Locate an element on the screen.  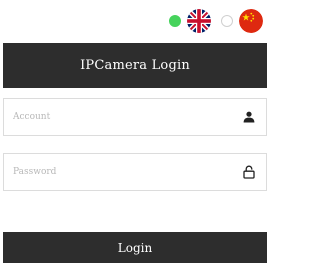
login-button: Login is located at coordinates (135, 247).